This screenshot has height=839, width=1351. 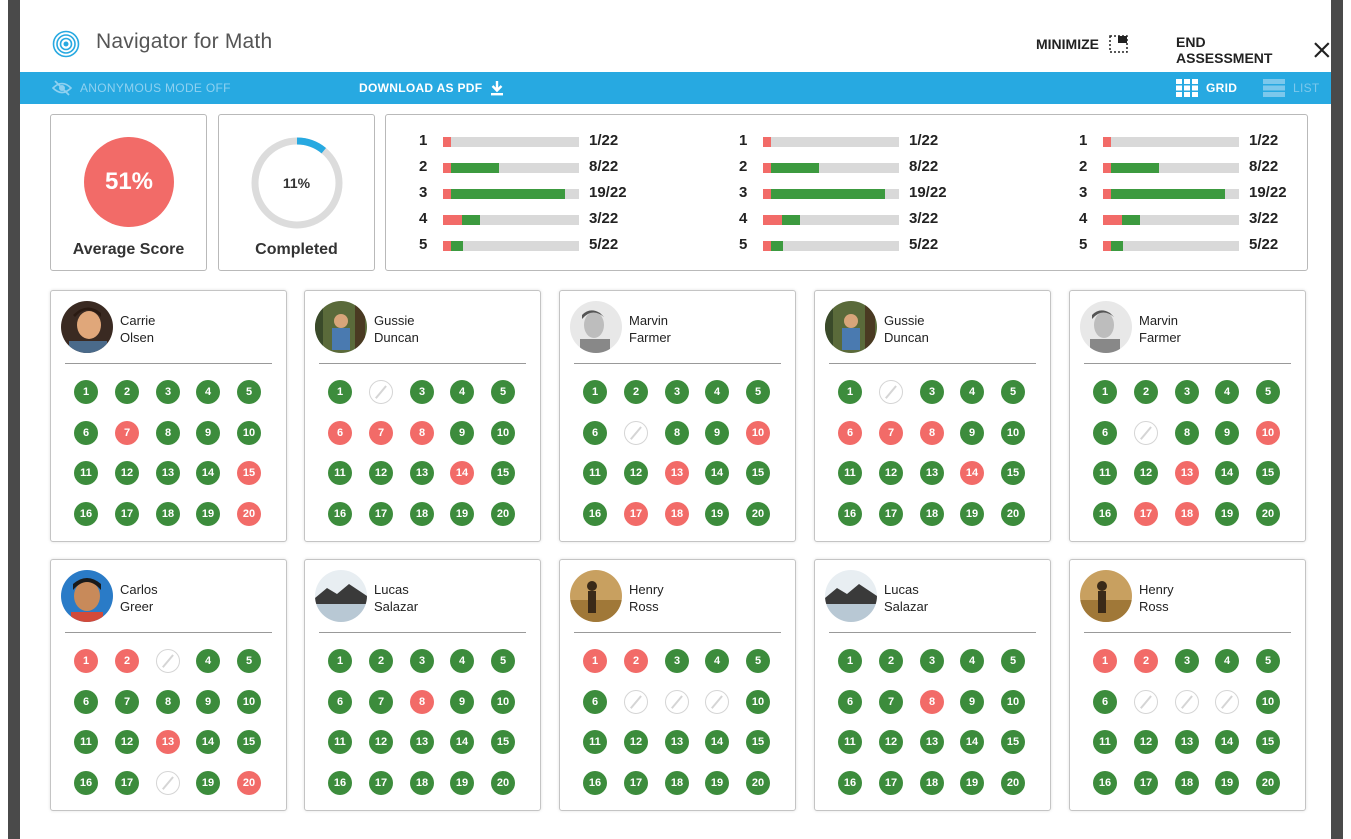 I want to click on download-pdf-button: DOWNLOAD AS PDF, so click(x=431, y=88).